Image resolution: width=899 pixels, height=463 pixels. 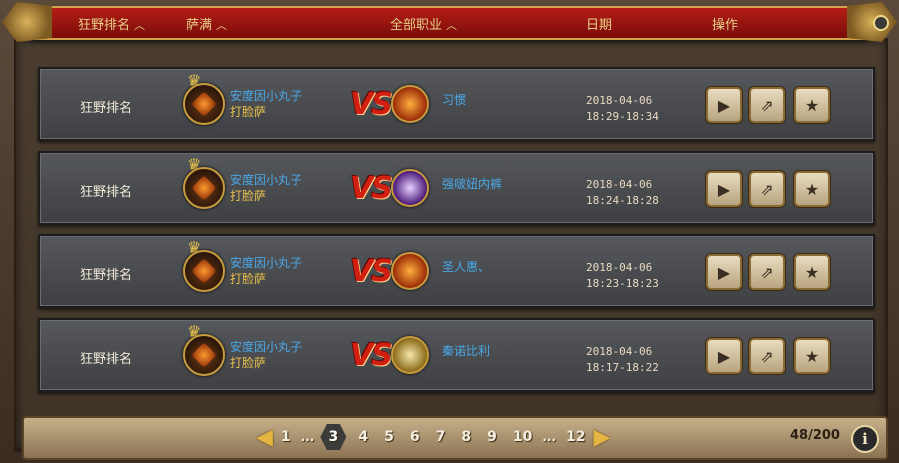 What do you see at coordinates (466, 266) in the screenshot?
I see `opponent-name: 圣人惠、` at bounding box center [466, 266].